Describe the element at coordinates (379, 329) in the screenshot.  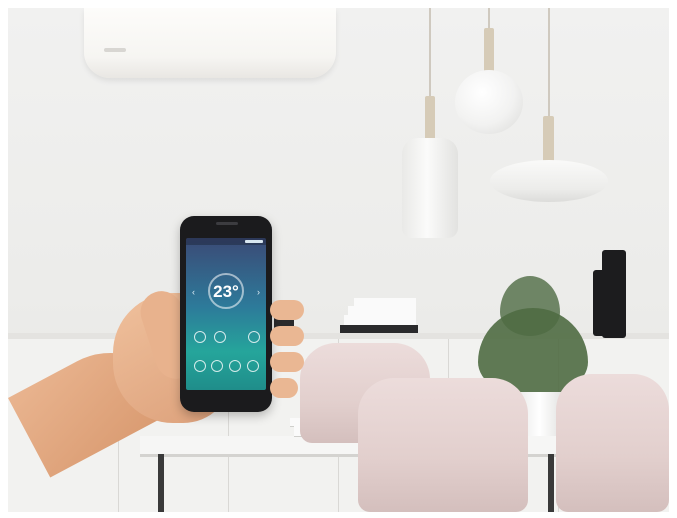
I see `dark-book` at that location.